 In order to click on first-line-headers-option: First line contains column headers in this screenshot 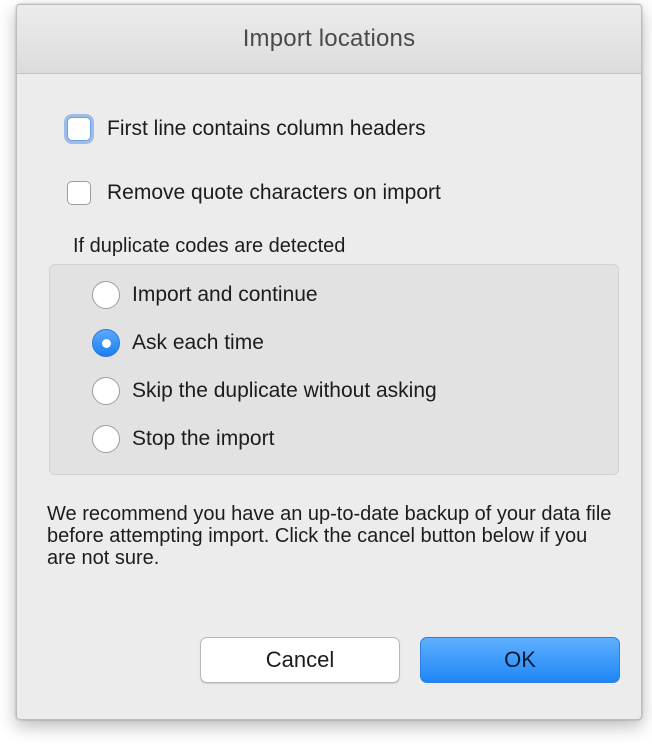, I will do `click(246, 129)`.